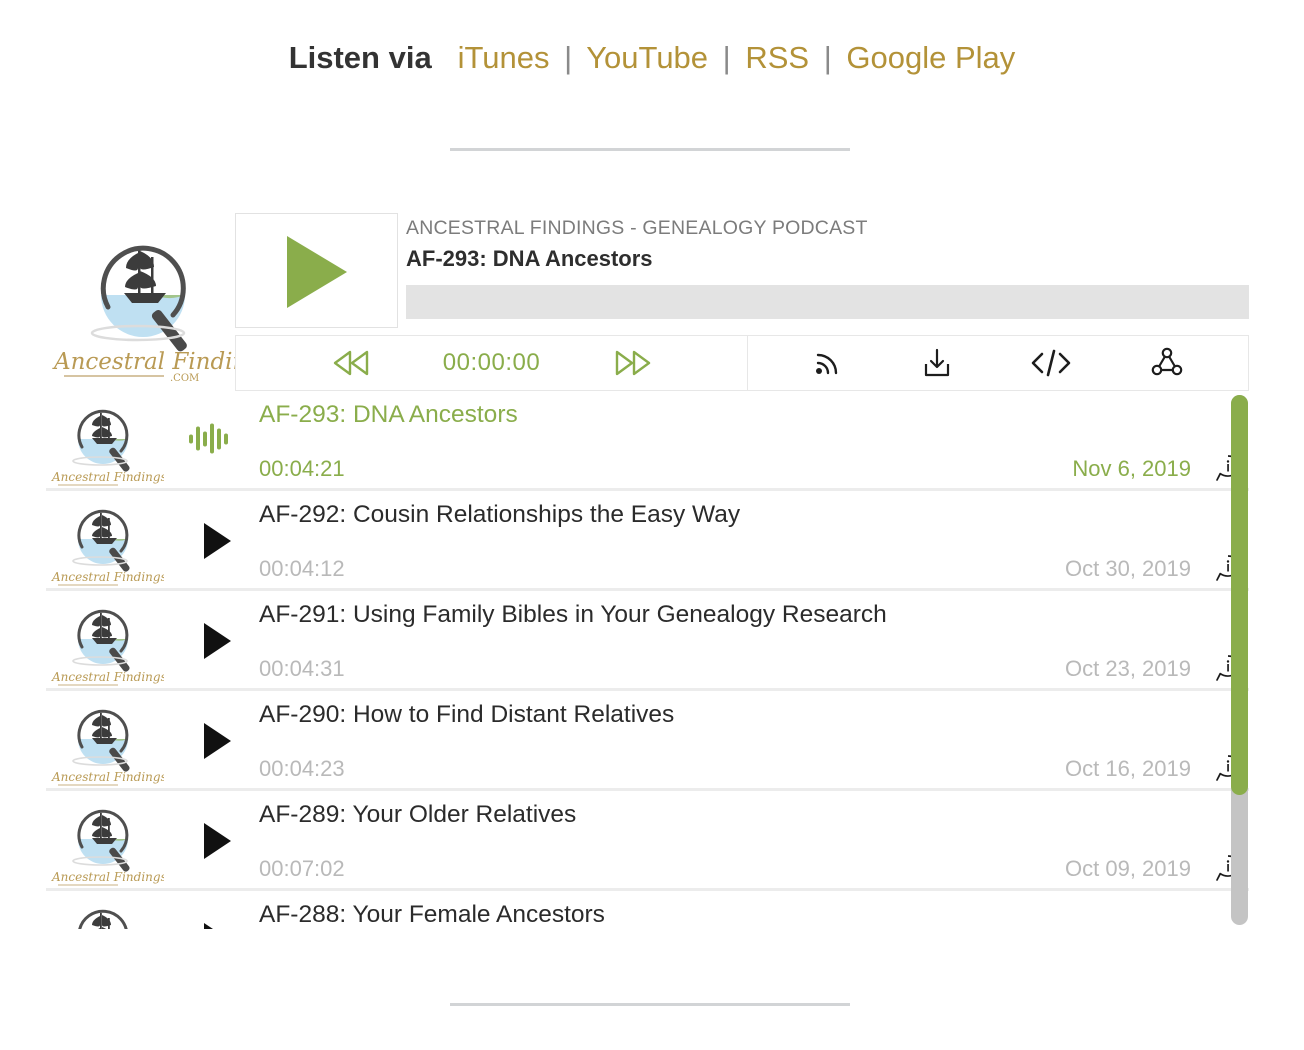 This screenshot has width=1304, height=1050. What do you see at coordinates (208, 438) in the screenshot?
I see `waveform-icon` at bounding box center [208, 438].